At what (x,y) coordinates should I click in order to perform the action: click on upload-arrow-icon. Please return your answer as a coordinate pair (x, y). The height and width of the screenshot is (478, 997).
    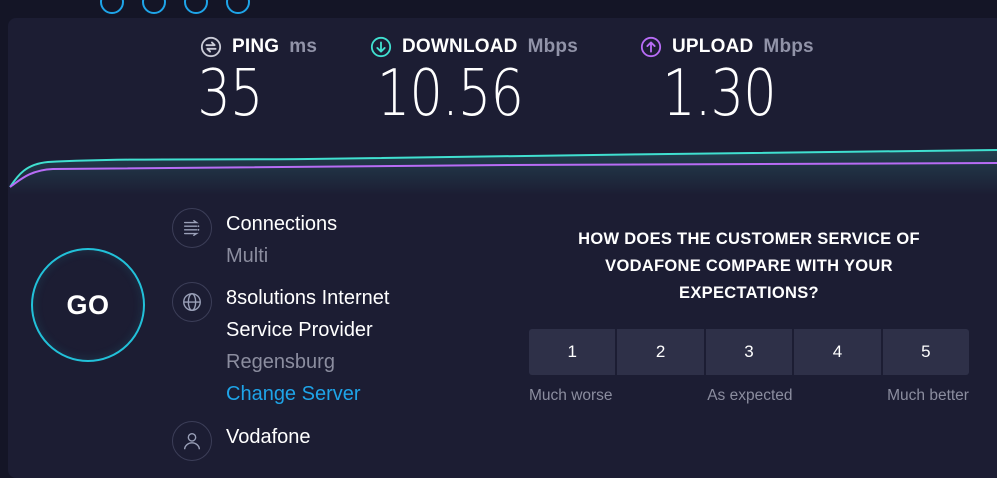
    Looking at the image, I should click on (651, 47).